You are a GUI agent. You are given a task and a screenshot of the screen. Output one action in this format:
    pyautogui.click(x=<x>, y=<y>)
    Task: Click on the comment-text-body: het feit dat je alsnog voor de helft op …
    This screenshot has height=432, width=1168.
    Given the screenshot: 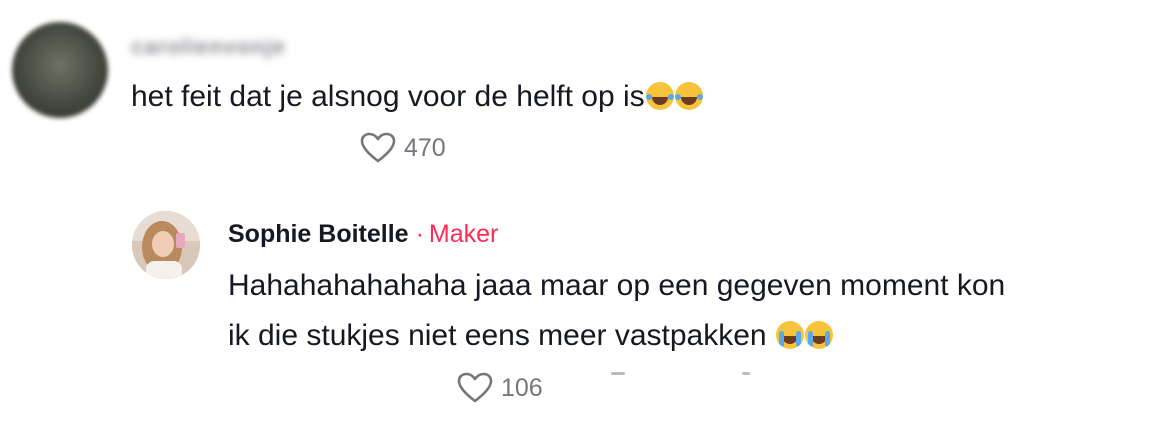 What is the action you would take?
    pyautogui.click(x=388, y=96)
    